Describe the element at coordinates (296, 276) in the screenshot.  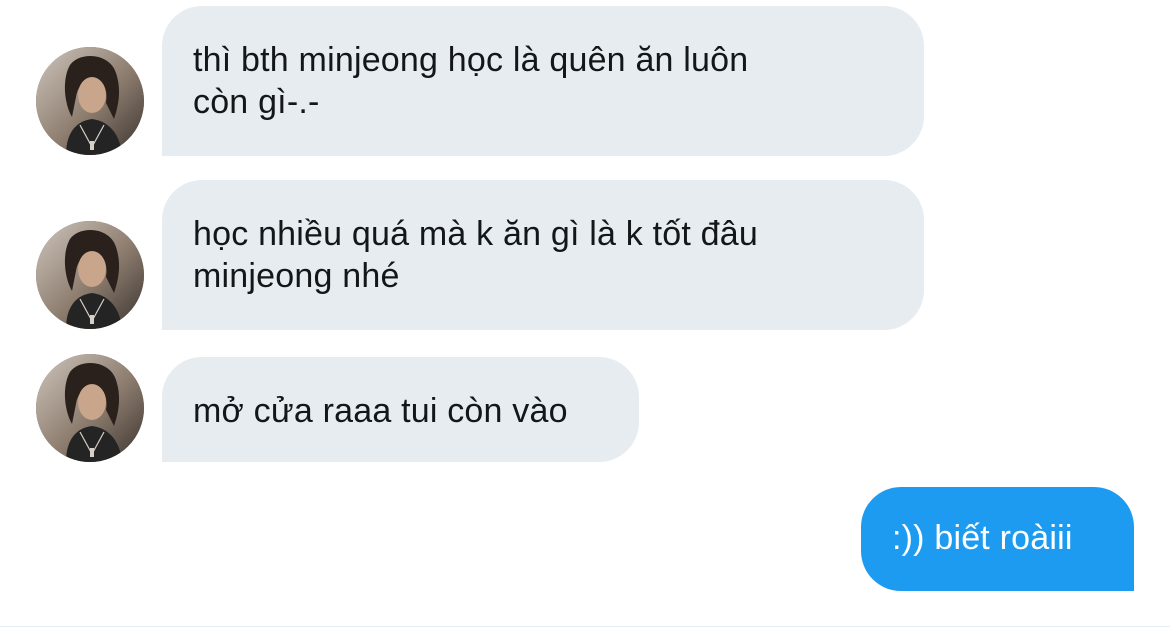
I see `message-line: minjeong nhé` at that location.